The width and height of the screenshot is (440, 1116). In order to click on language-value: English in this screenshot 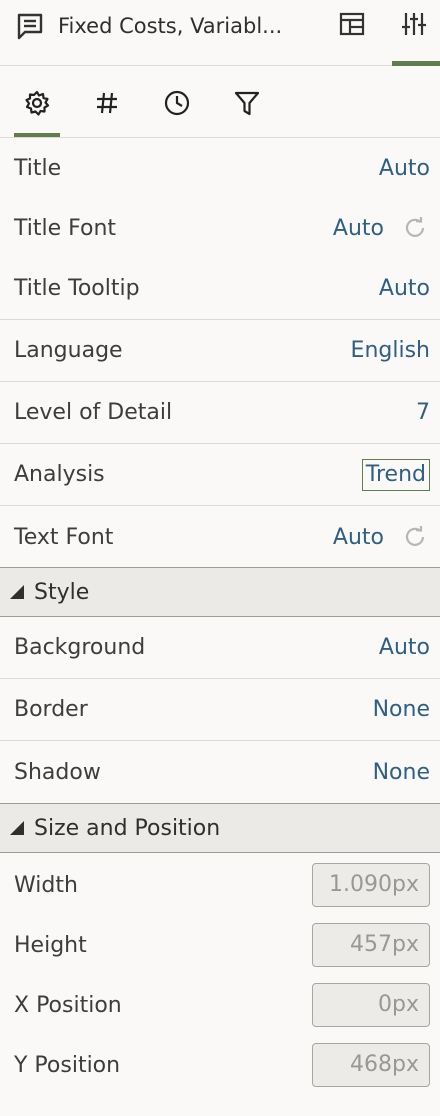, I will do `click(390, 350)`.